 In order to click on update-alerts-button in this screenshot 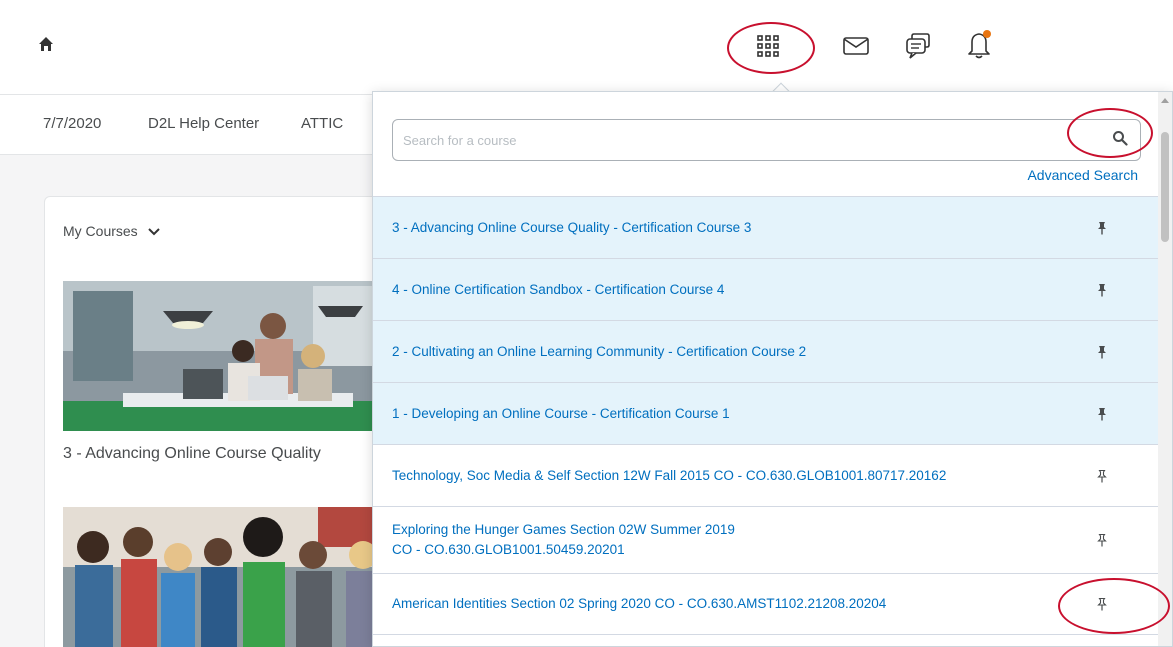, I will do `click(980, 46)`.